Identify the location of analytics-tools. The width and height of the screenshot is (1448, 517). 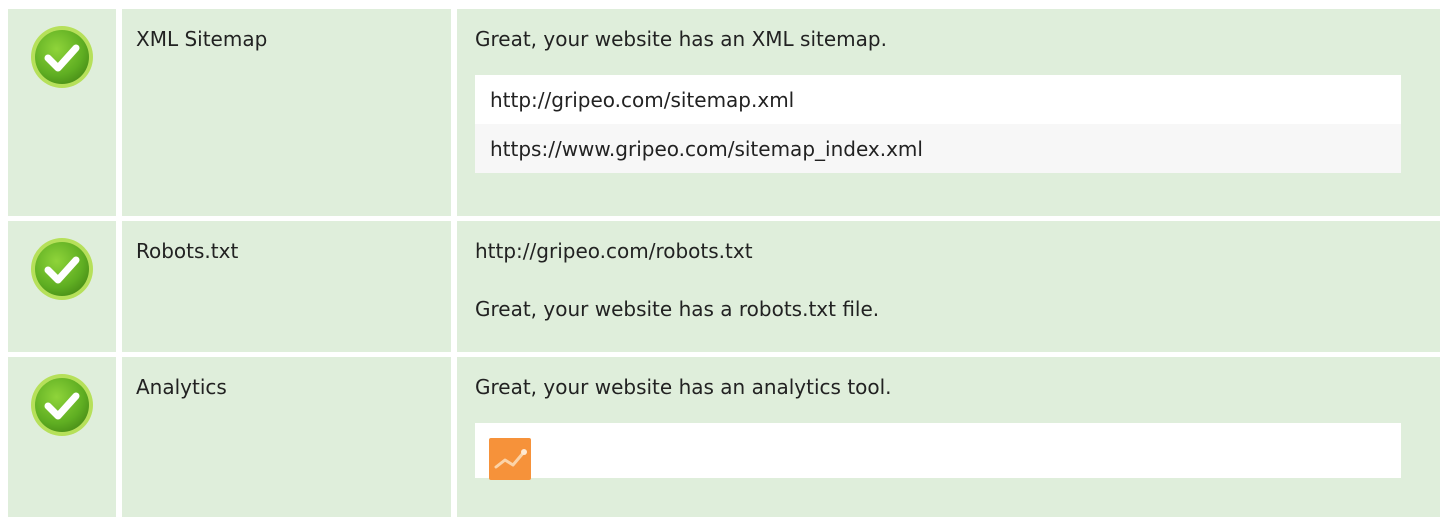
(938, 451).